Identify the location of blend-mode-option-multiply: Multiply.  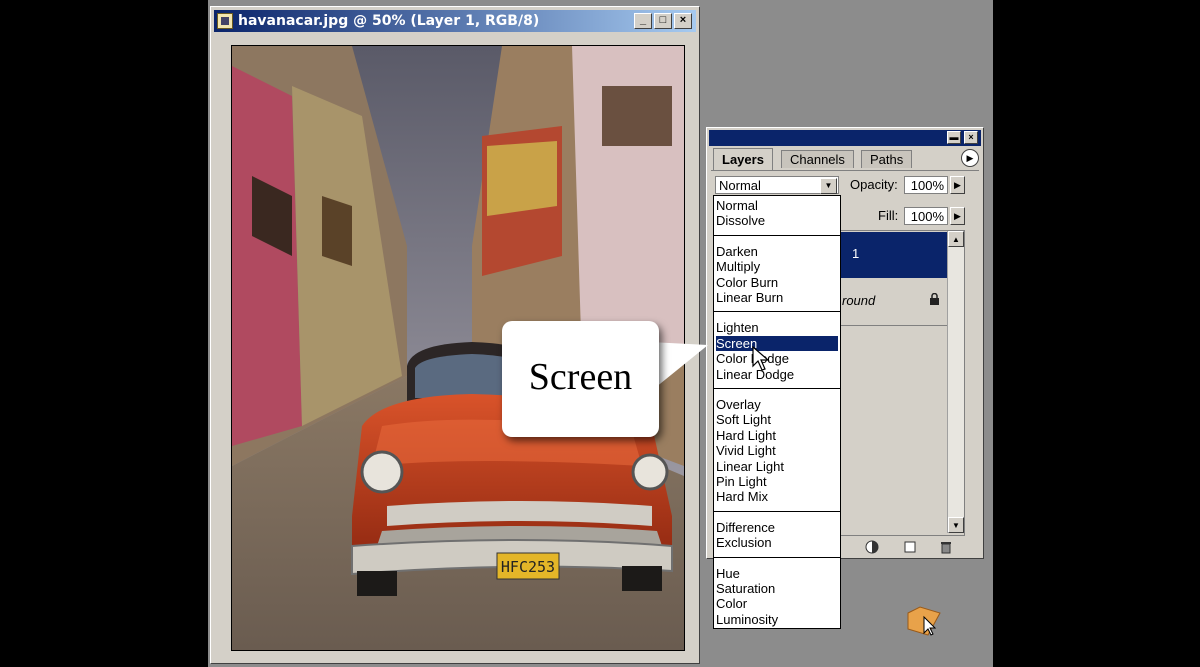
(777, 266).